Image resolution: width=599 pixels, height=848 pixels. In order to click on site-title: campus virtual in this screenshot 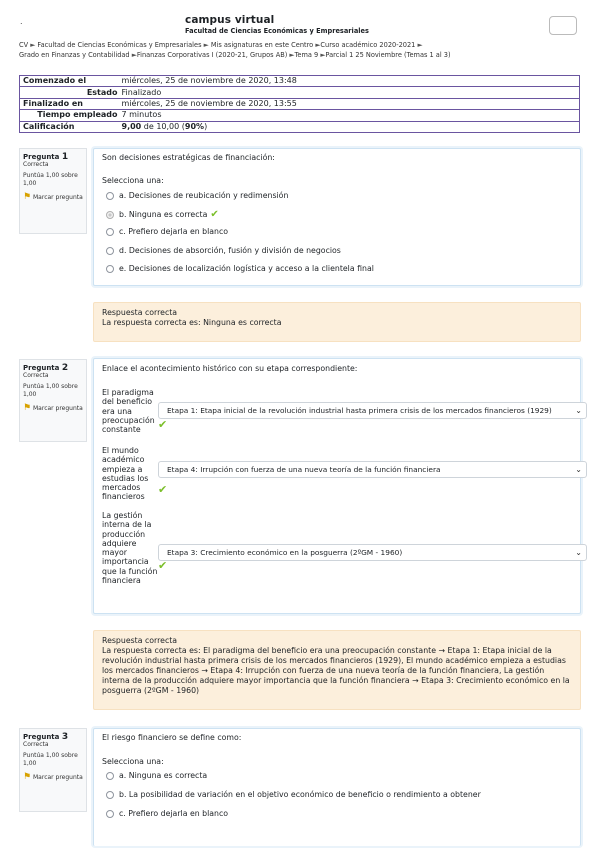, I will do `click(229, 20)`.